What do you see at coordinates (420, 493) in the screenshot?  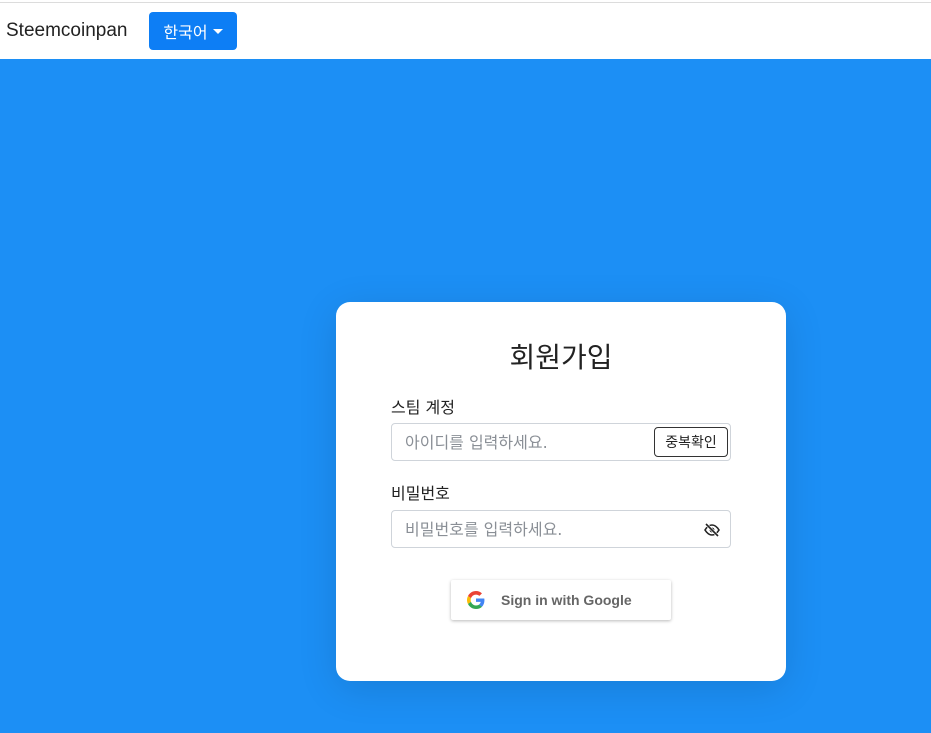 I see `password-label: 비밀번호` at bounding box center [420, 493].